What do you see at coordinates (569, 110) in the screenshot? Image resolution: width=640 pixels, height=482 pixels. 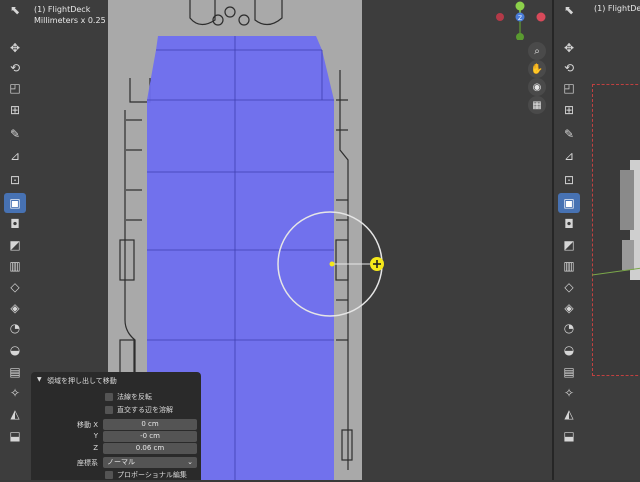 I see `right-transform-tool-icon: ⊞` at bounding box center [569, 110].